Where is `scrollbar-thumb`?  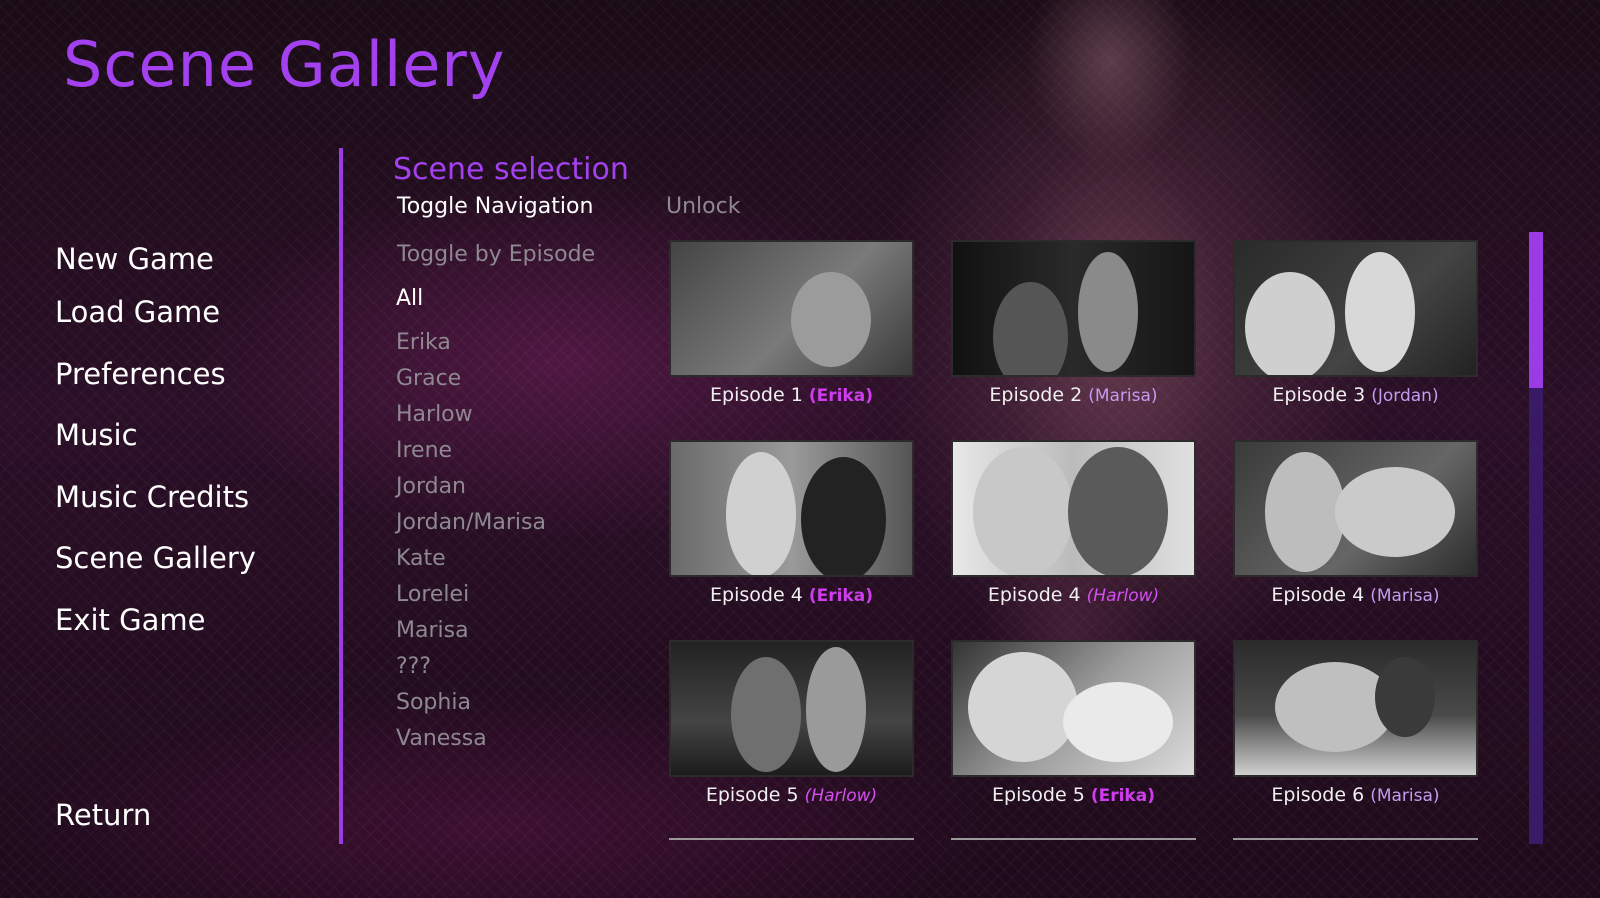
scrollbar-thumb is located at coordinates (1536, 310).